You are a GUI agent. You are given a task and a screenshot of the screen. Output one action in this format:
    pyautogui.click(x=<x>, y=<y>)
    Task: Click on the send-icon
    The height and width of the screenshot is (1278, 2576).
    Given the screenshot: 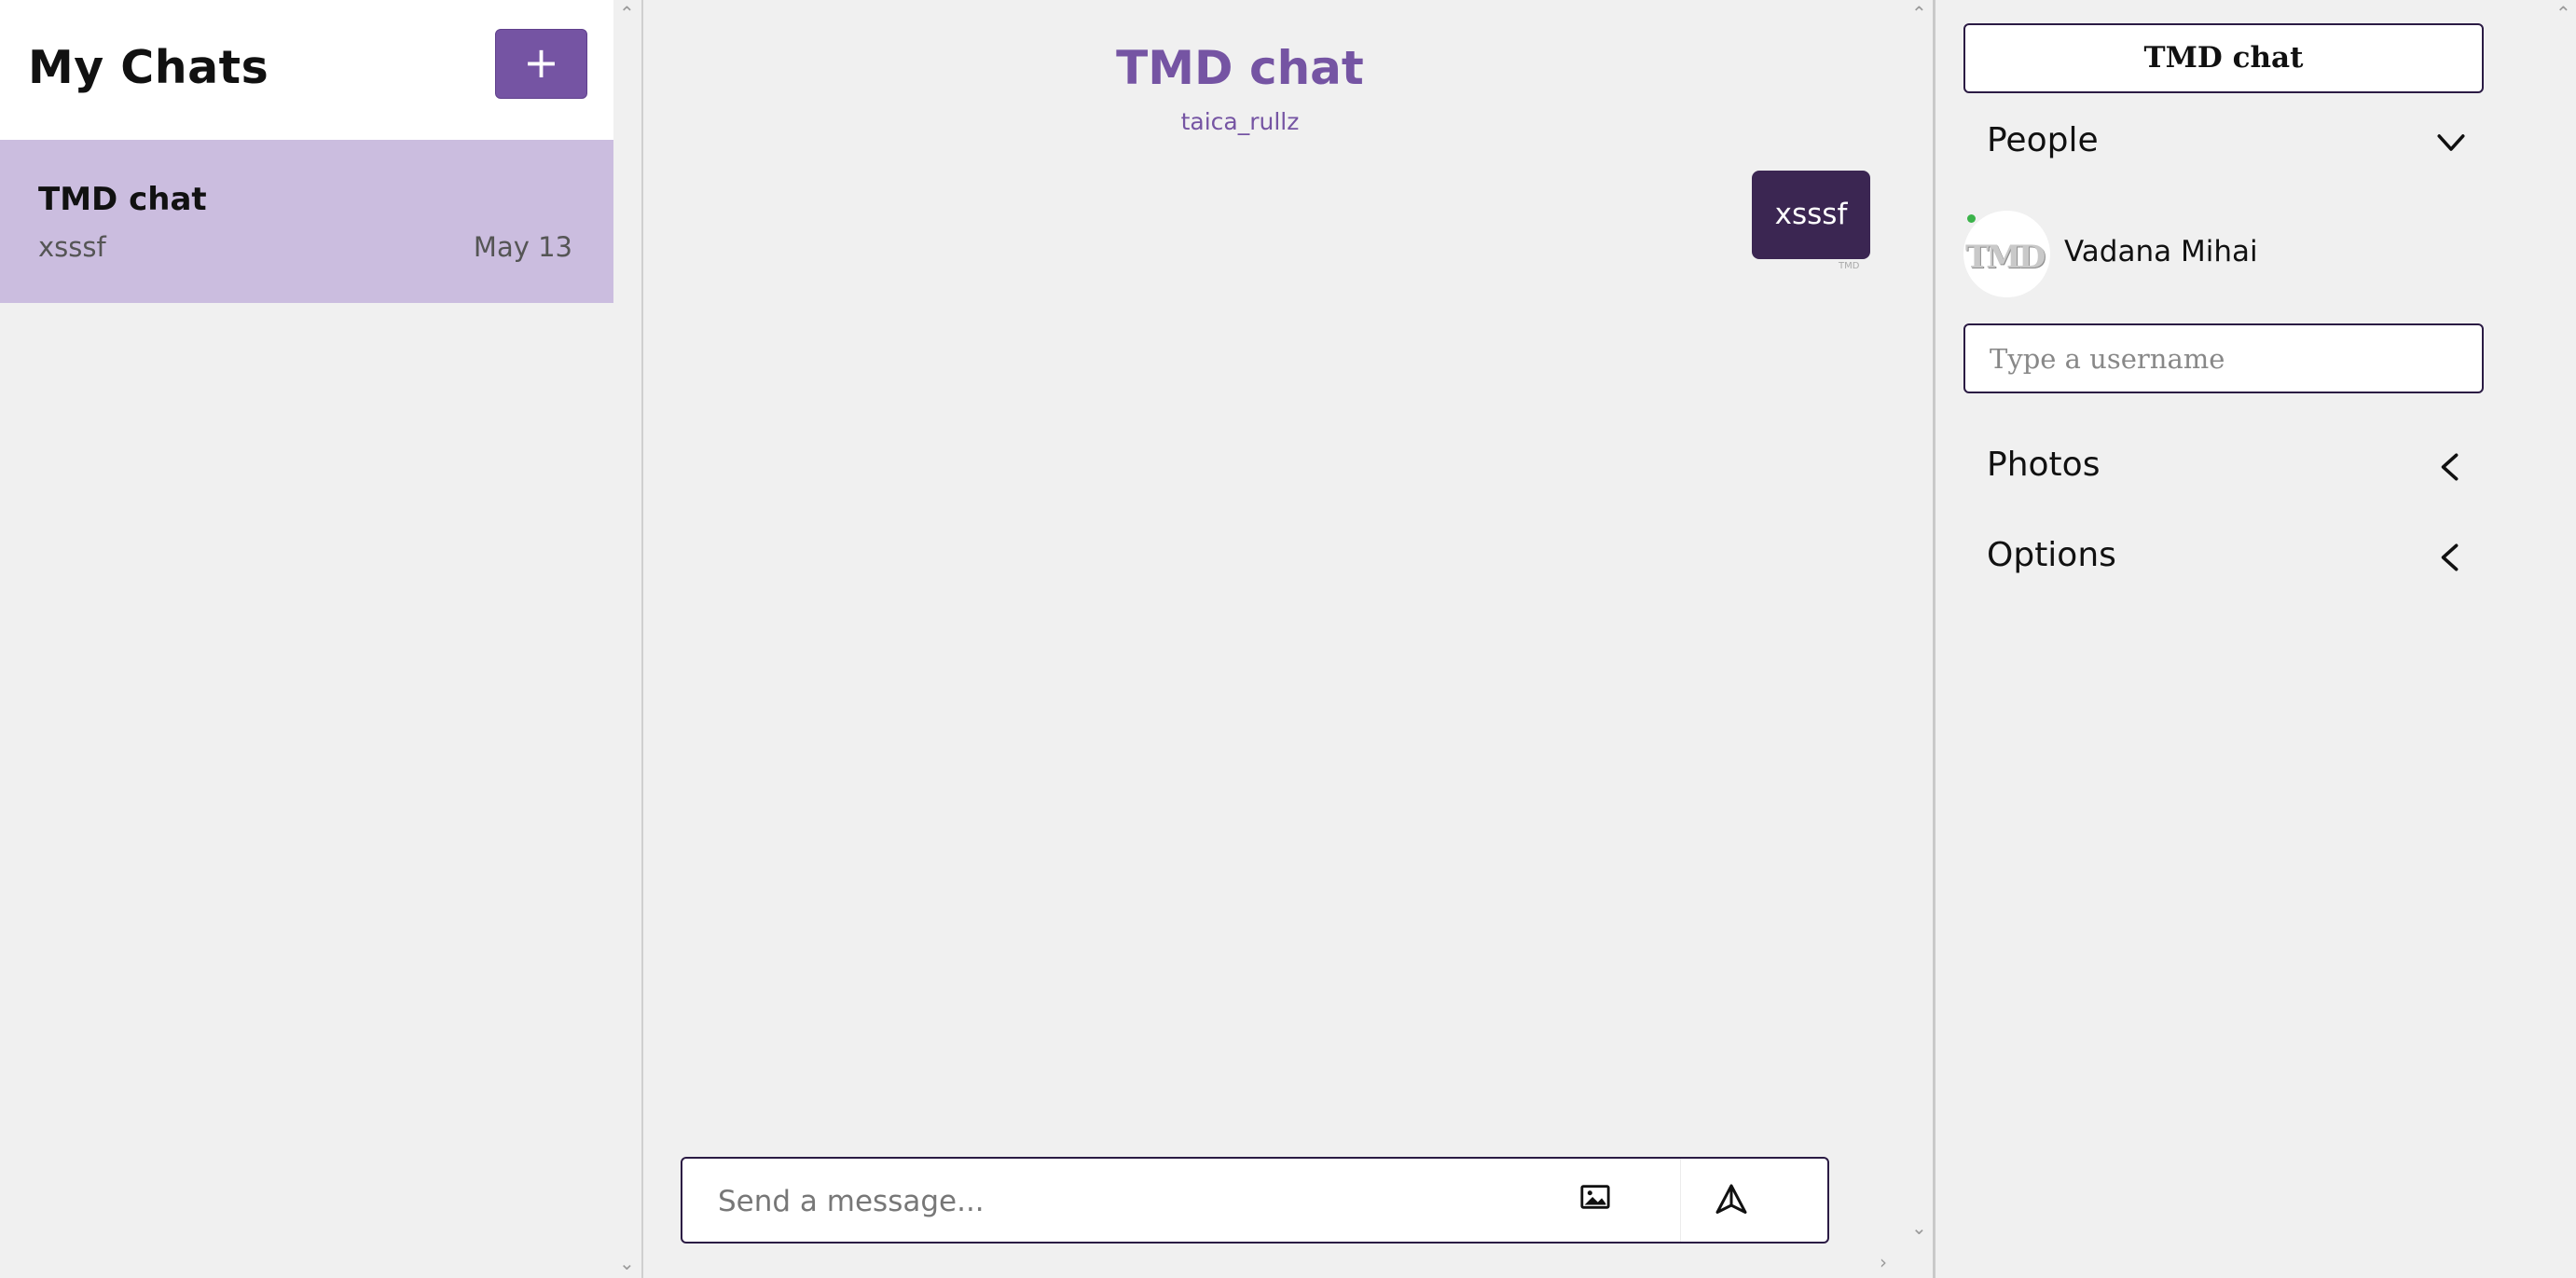 What is the action you would take?
    pyautogui.click(x=1731, y=1199)
    